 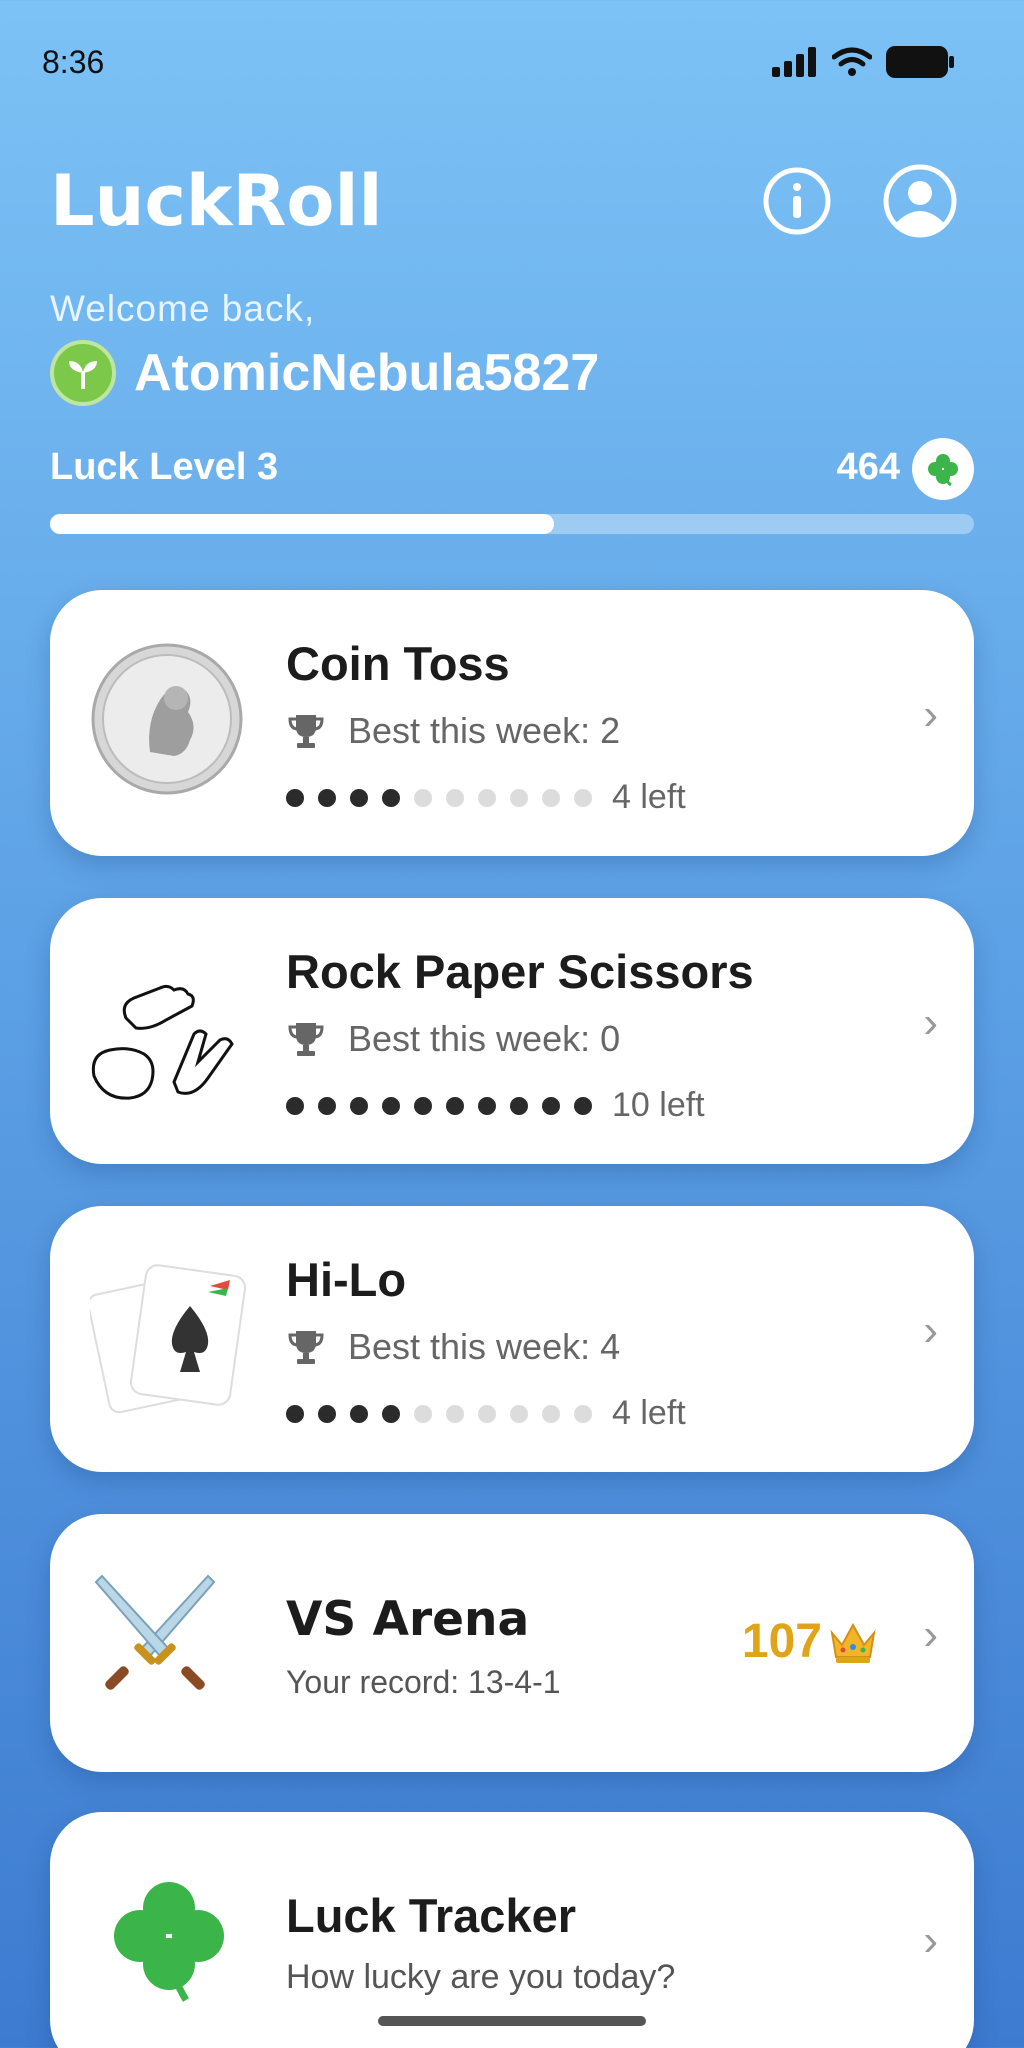 What do you see at coordinates (183, 308) in the screenshot?
I see `welcome-text: Welcome back,` at bounding box center [183, 308].